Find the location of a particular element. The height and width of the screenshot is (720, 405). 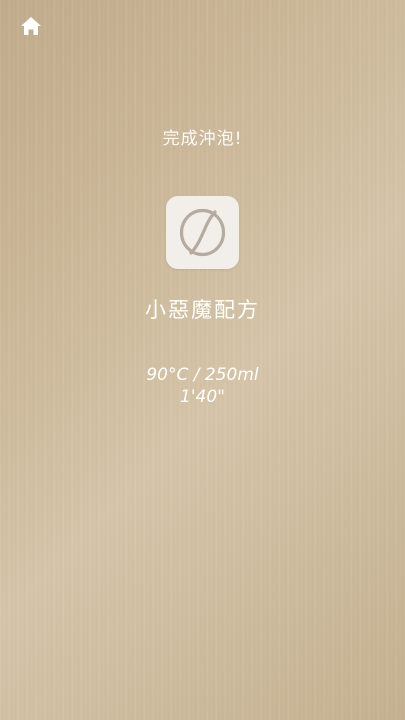

recipe-icon-tile is located at coordinates (202, 232).